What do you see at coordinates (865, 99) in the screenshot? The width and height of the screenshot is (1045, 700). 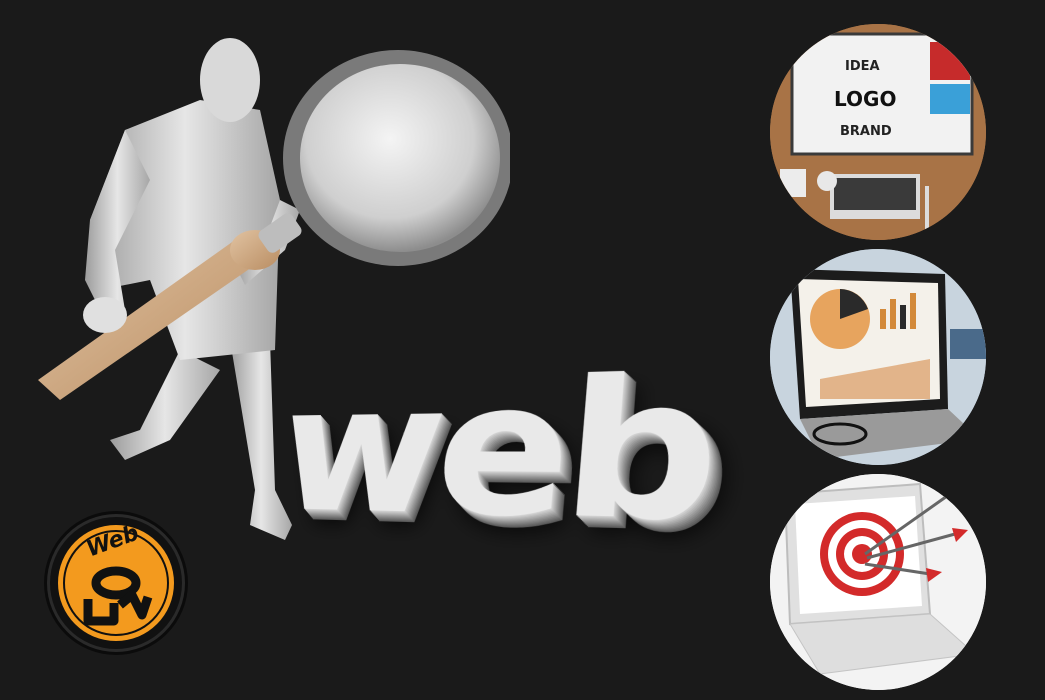 I see `label-logo: LOGO` at bounding box center [865, 99].